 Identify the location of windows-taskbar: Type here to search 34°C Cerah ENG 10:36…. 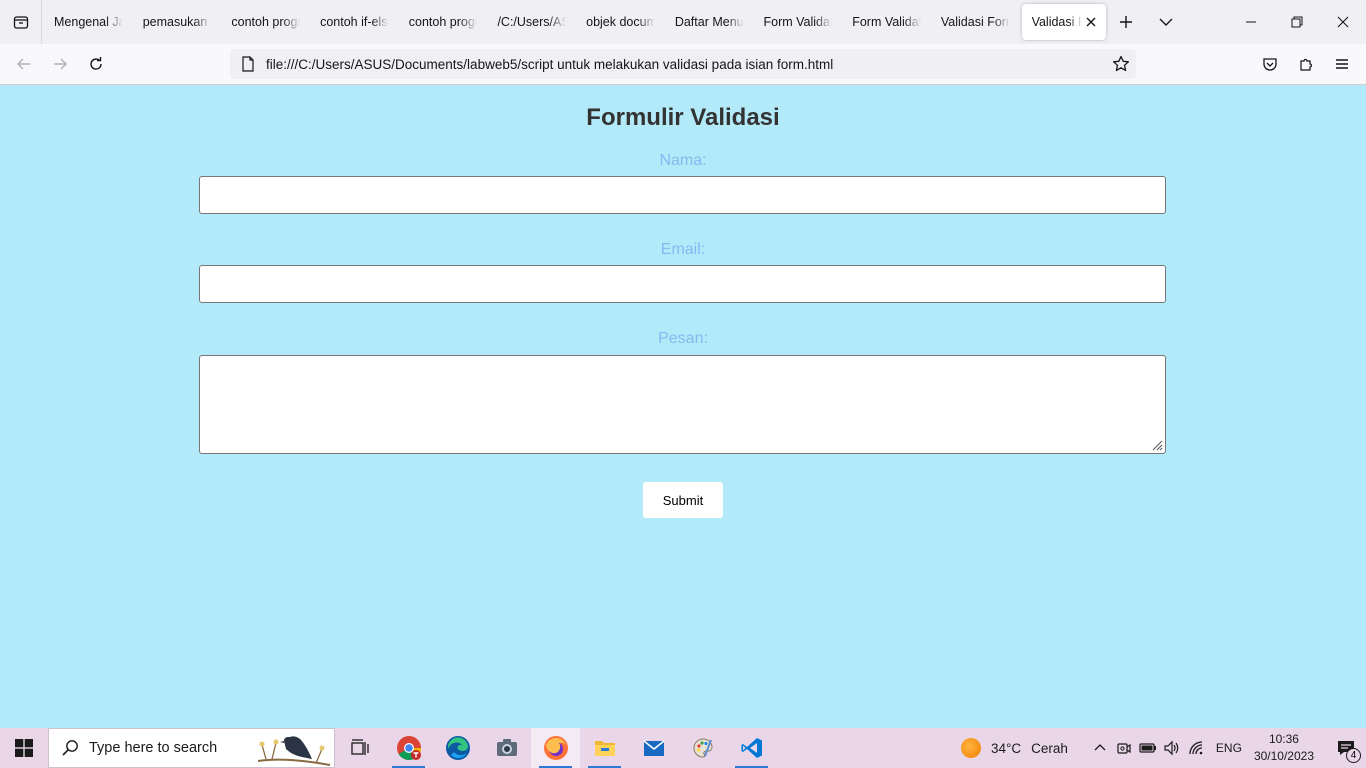
(683, 748).